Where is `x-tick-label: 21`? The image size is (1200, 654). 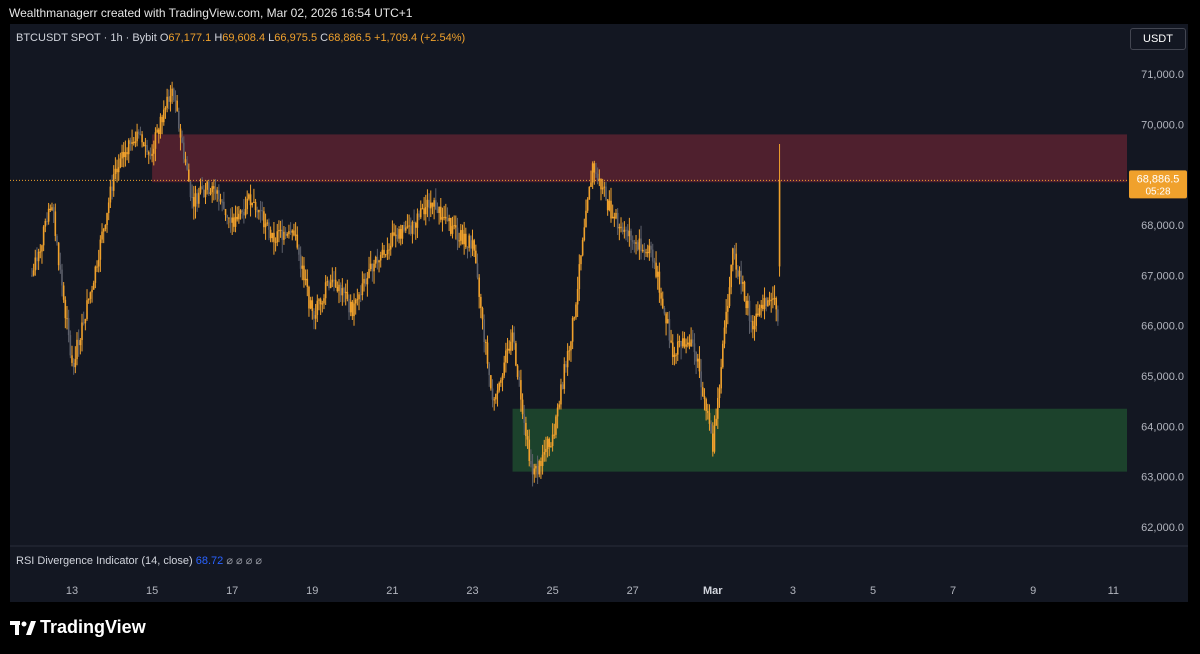 x-tick-label: 21 is located at coordinates (392, 591).